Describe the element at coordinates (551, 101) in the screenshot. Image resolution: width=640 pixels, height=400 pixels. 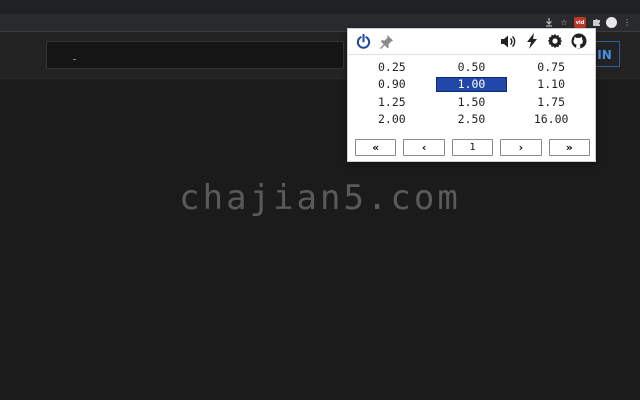
I see `speed-option: 1.75` at that location.